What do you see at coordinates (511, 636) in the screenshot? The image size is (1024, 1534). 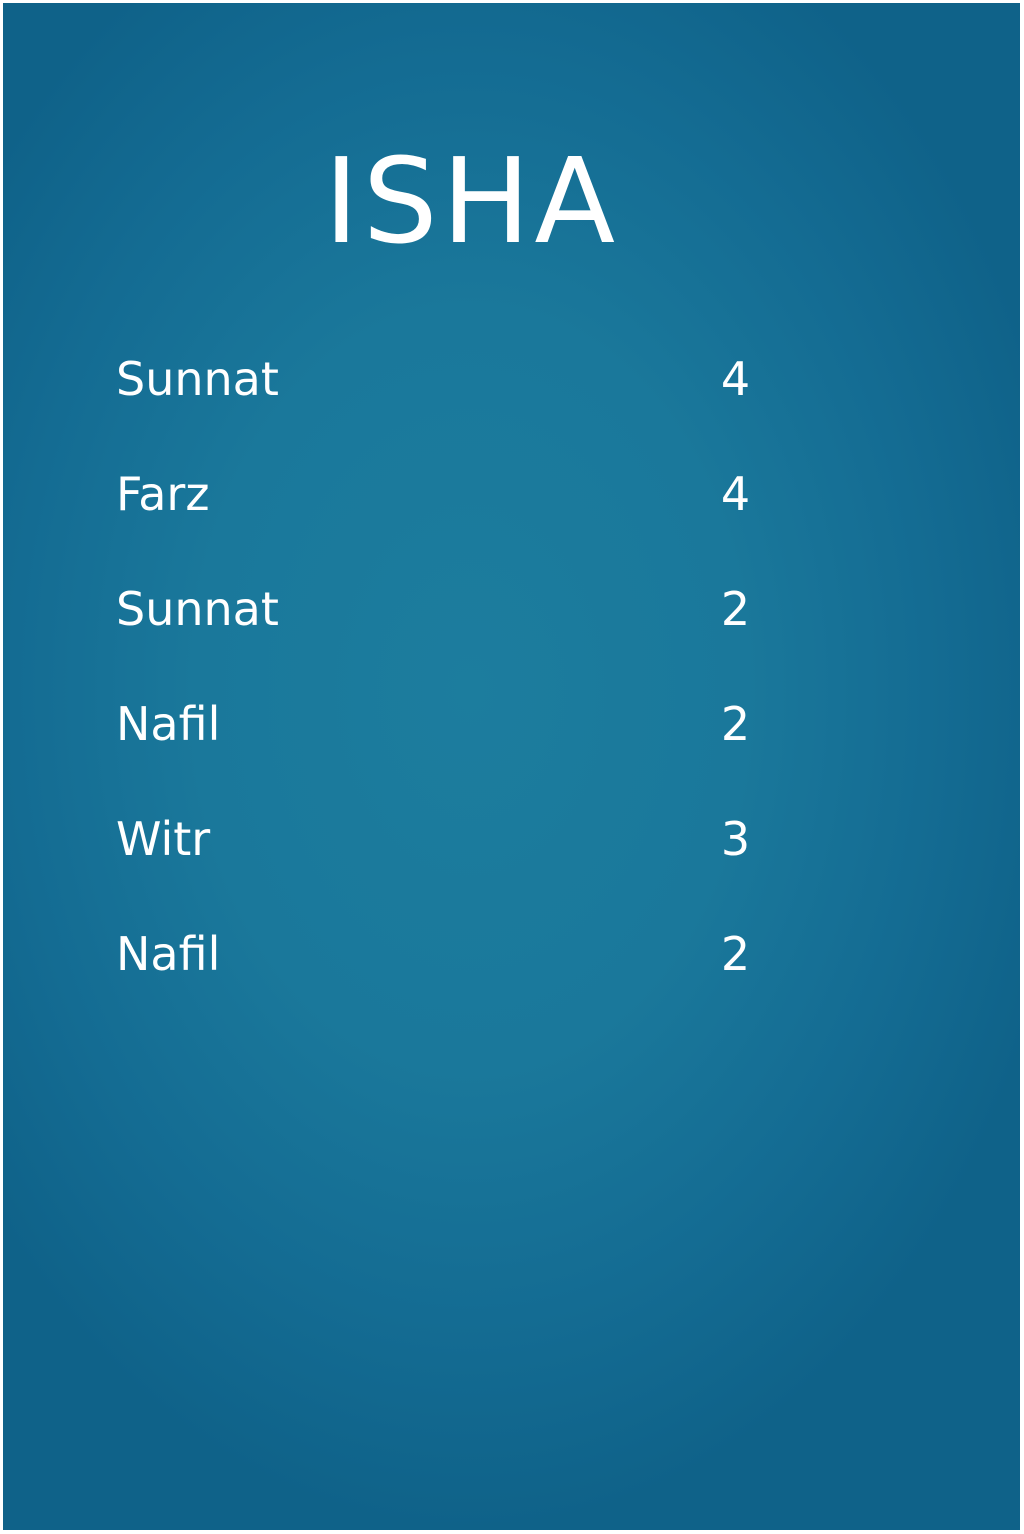 I see `list-item: Sunnat 2` at bounding box center [511, 636].